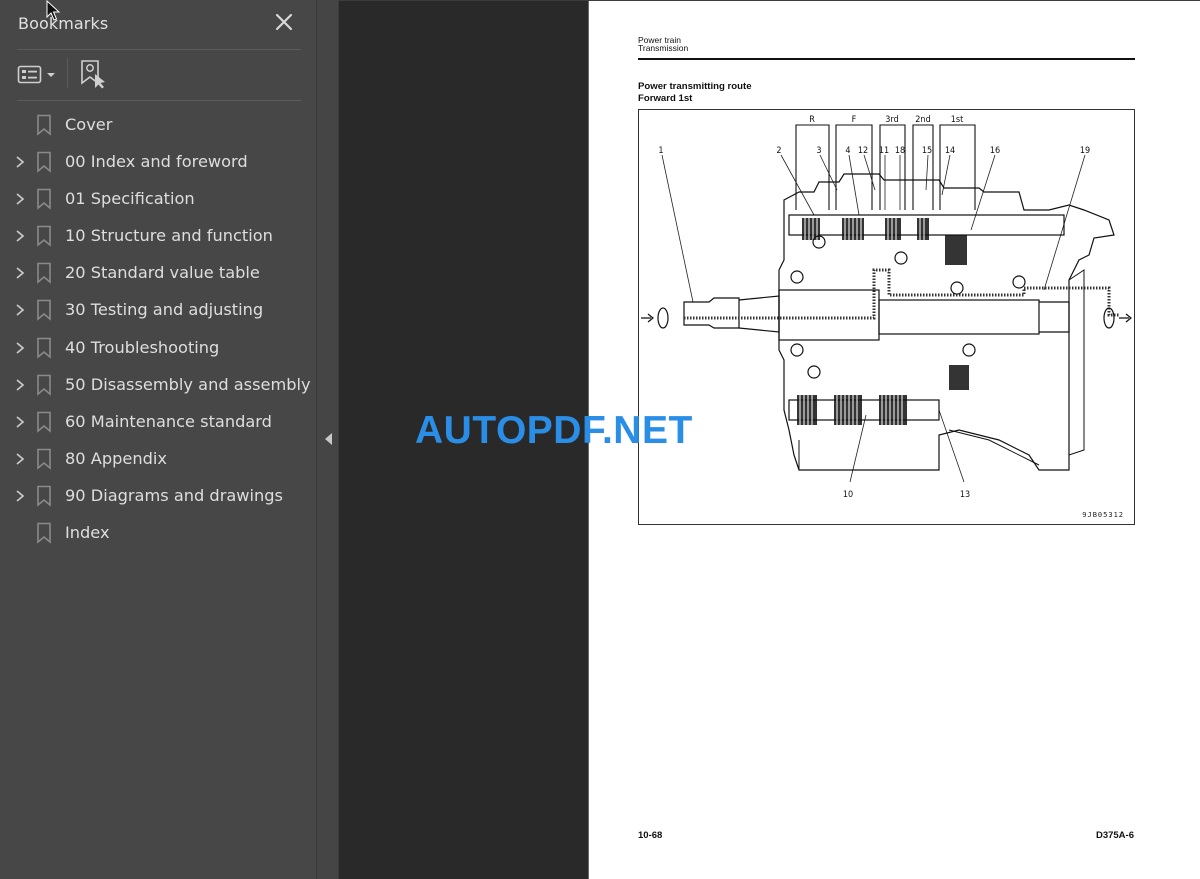 The height and width of the screenshot is (879, 1200). Describe the element at coordinates (922, 120) in the screenshot. I see `clutch-label-3: 2nd` at that location.